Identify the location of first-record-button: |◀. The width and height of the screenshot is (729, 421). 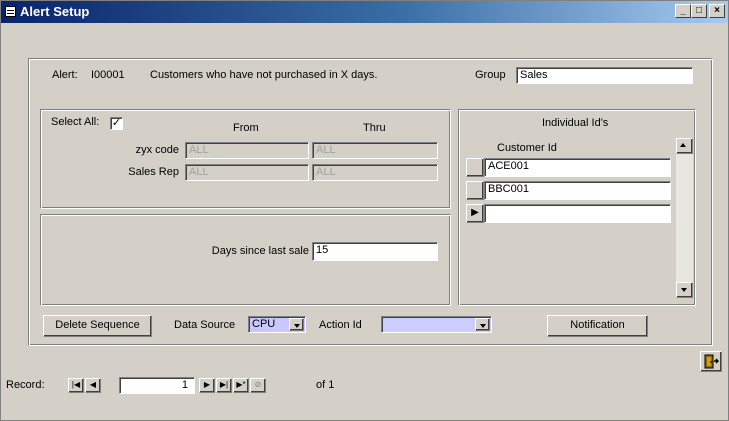
(76, 385).